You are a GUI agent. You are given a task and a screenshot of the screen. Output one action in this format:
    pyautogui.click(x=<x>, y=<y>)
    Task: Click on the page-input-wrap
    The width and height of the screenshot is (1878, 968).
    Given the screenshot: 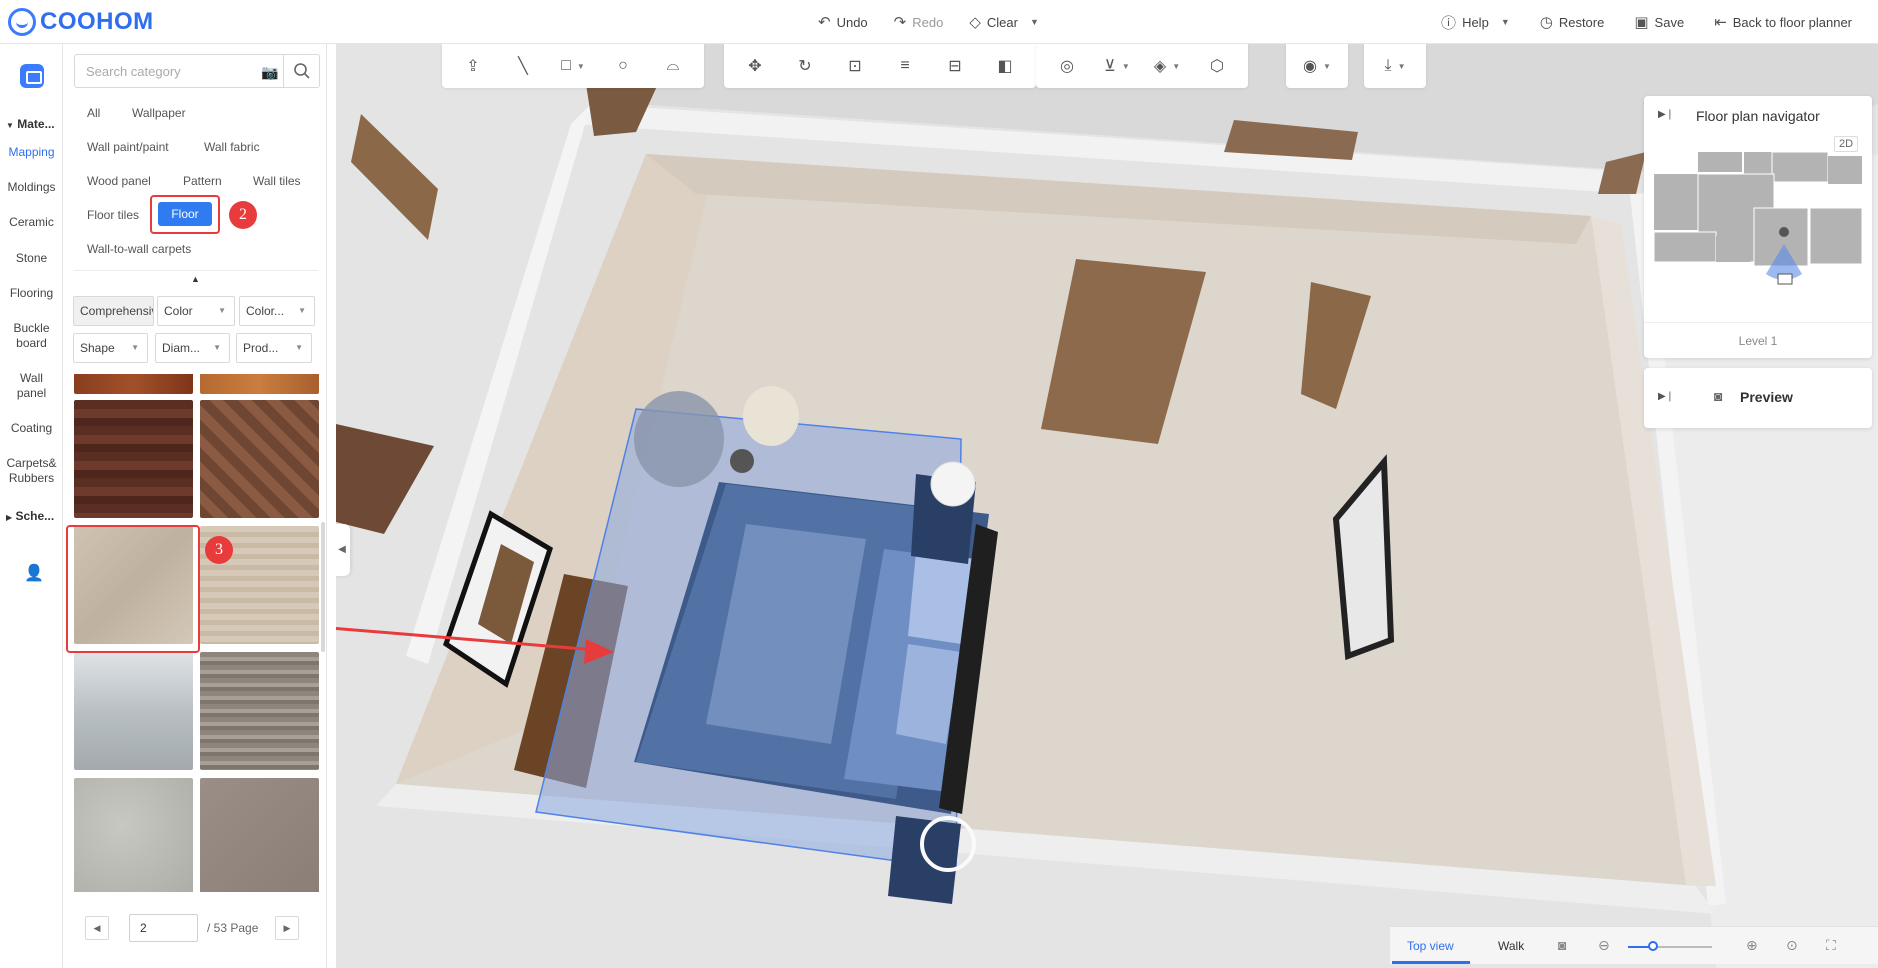 What is the action you would take?
    pyautogui.click(x=163, y=928)
    